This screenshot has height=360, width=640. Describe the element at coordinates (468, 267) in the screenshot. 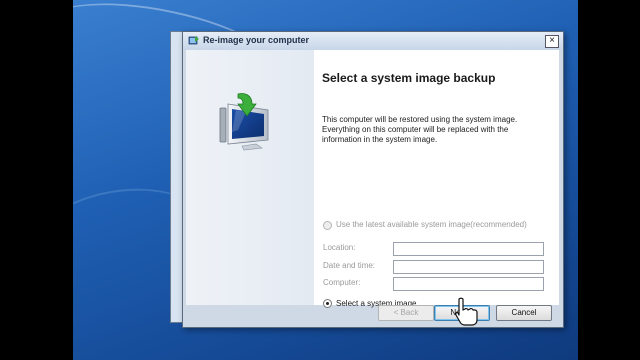

I see `date-time-field` at that location.